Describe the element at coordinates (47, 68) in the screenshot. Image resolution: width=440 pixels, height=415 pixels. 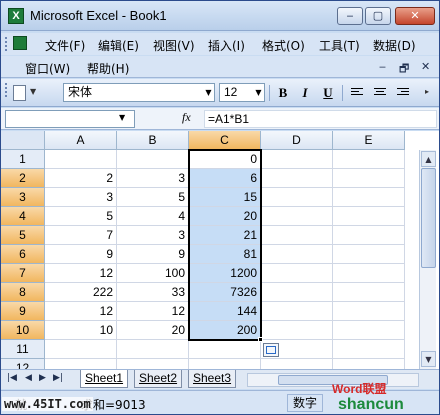
I see `menu-window: 窗口(W)` at that location.